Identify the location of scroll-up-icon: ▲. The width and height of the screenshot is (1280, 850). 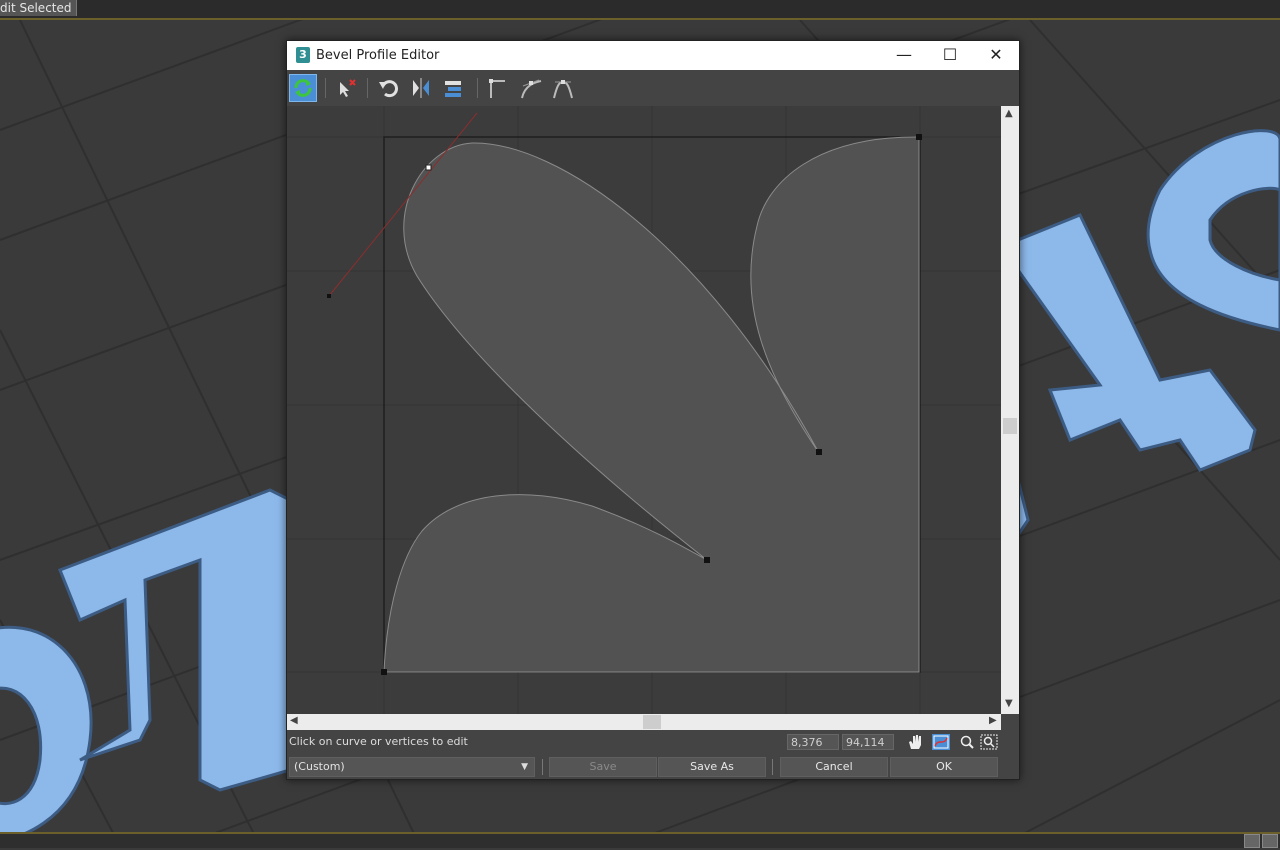
(1009, 113).